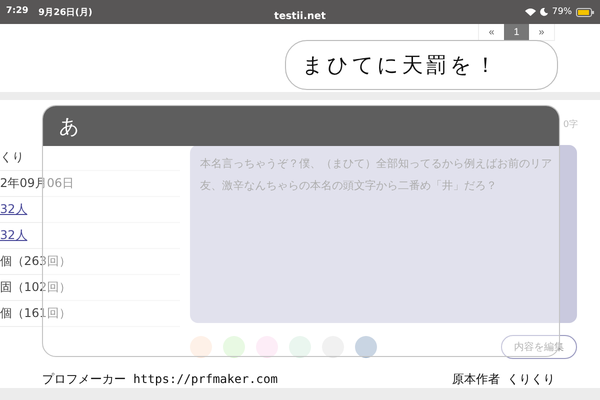 This screenshot has height=400, width=600. I want to click on overlay-title: あ, so click(301, 126).